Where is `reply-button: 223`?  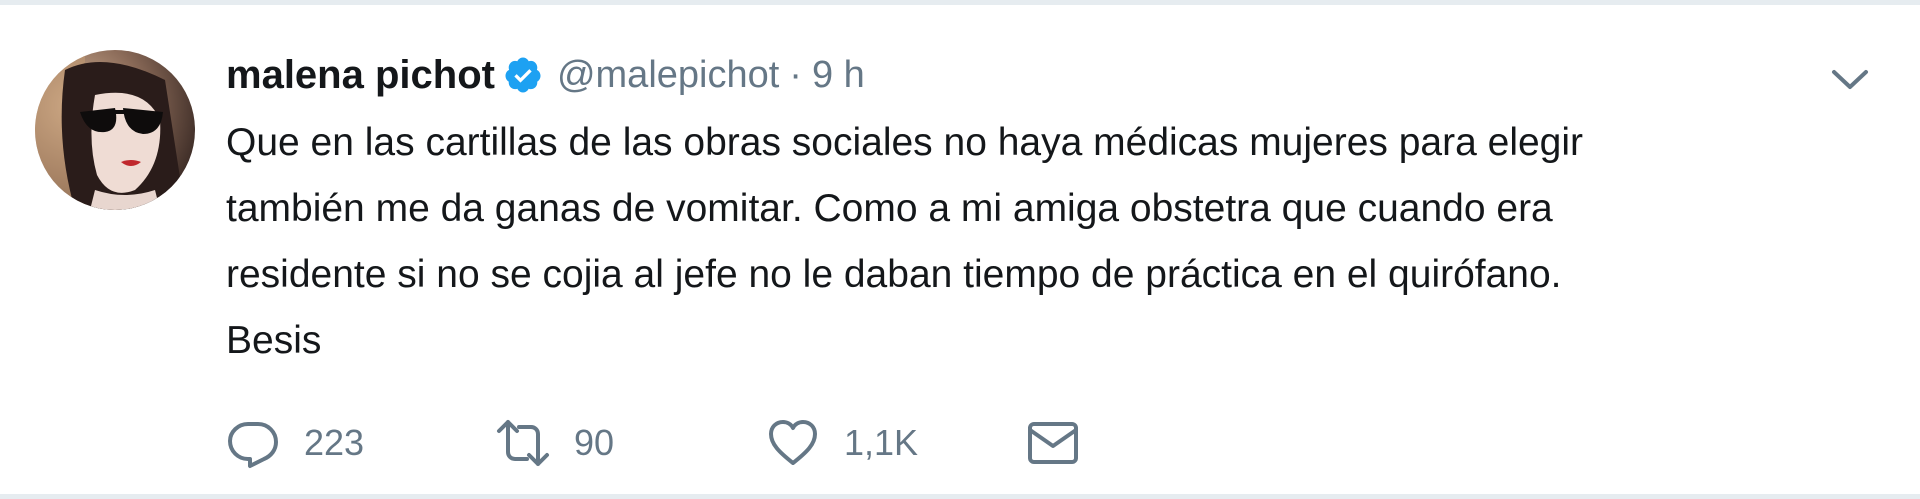 reply-button: 223 is located at coordinates (361, 443).